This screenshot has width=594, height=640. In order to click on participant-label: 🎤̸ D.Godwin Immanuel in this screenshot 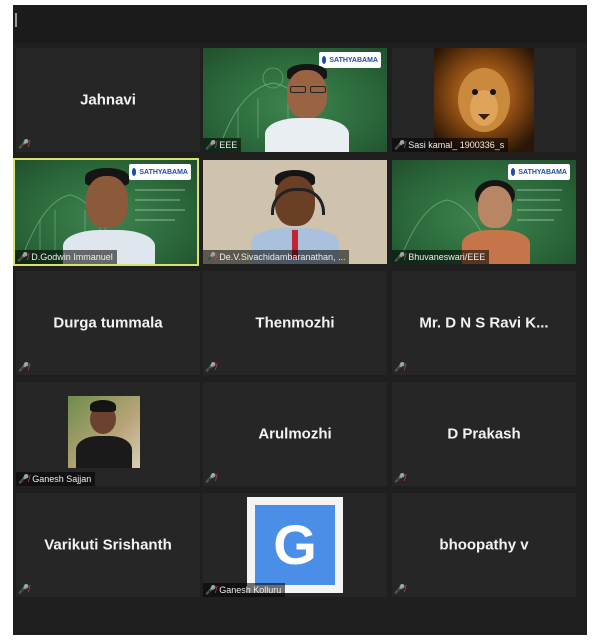, I will do `click(66, 257)`.